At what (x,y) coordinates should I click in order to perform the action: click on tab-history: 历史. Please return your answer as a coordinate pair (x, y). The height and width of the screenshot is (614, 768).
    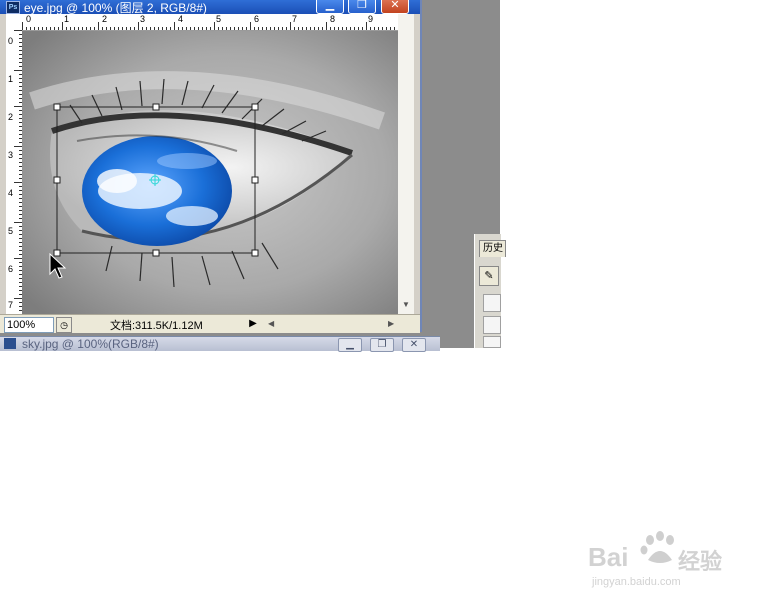
    Looking at the image, I should click on (492, 248).